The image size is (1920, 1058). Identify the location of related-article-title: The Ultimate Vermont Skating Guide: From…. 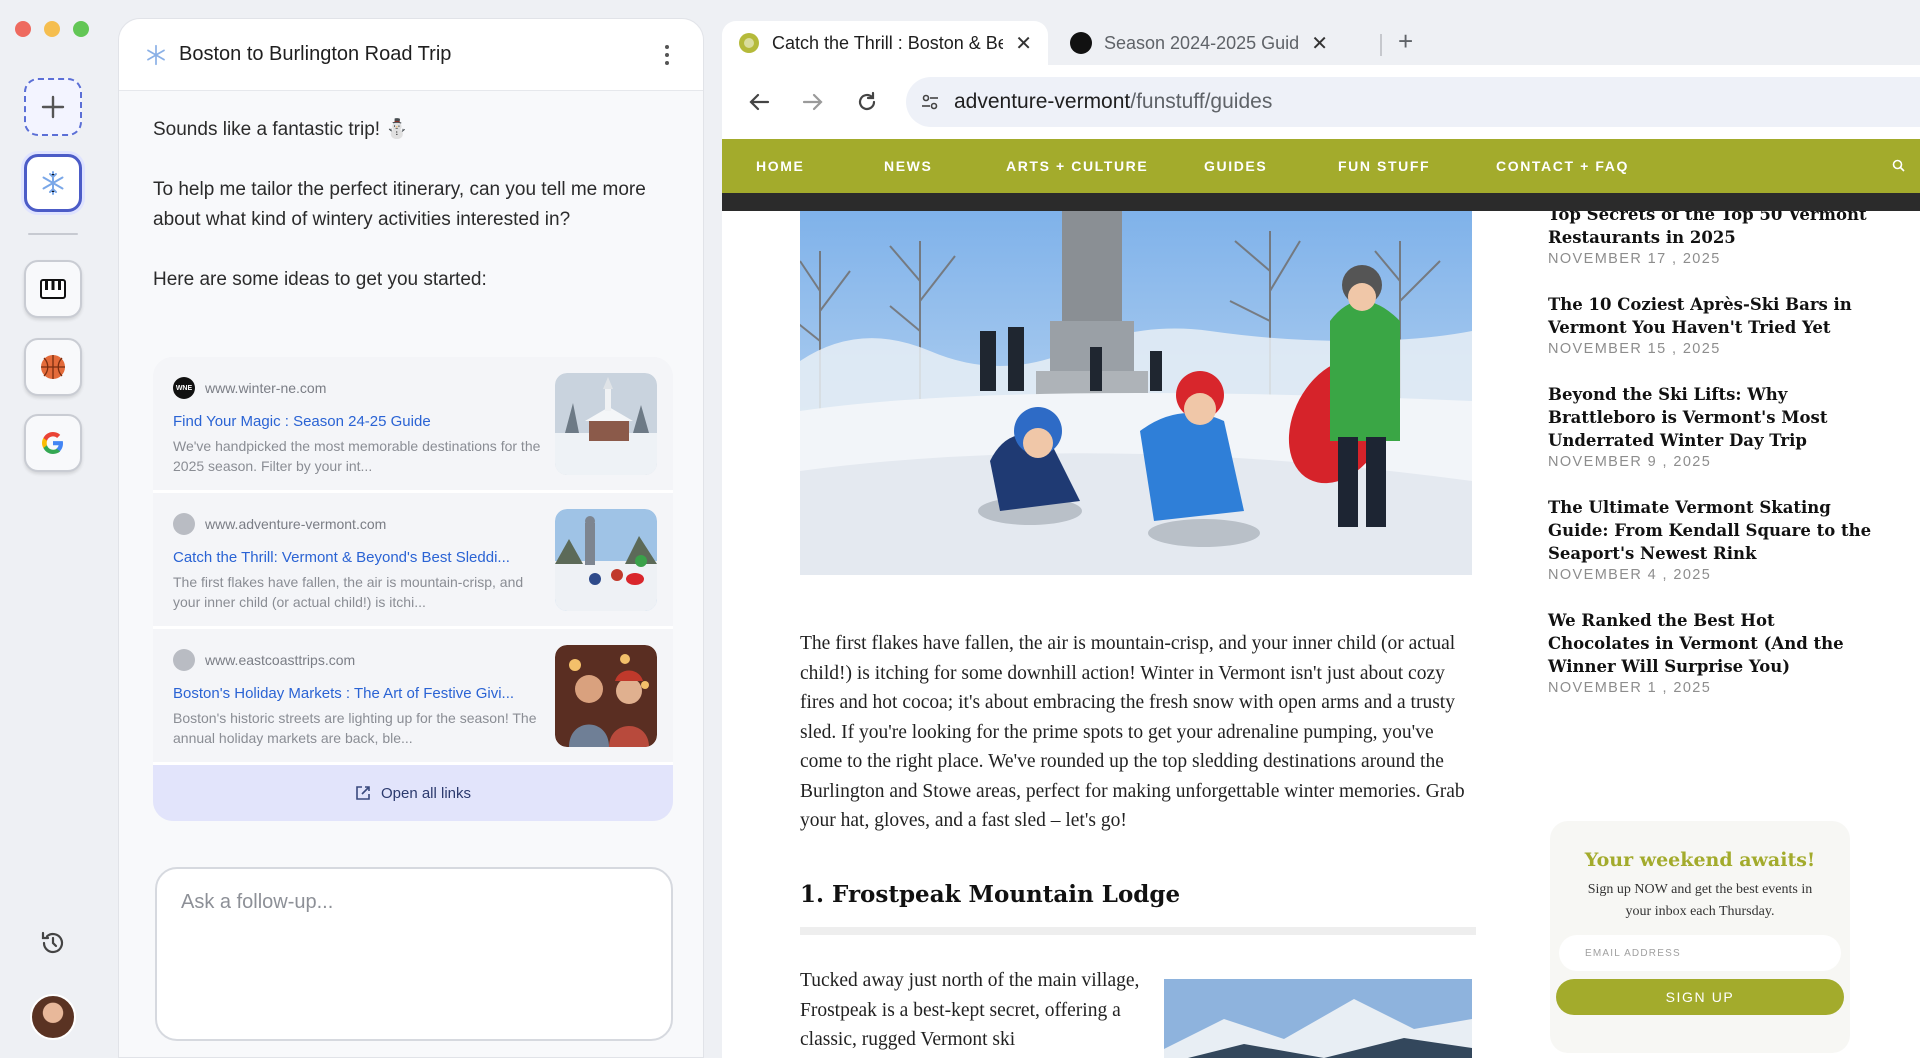
(1713, 530).